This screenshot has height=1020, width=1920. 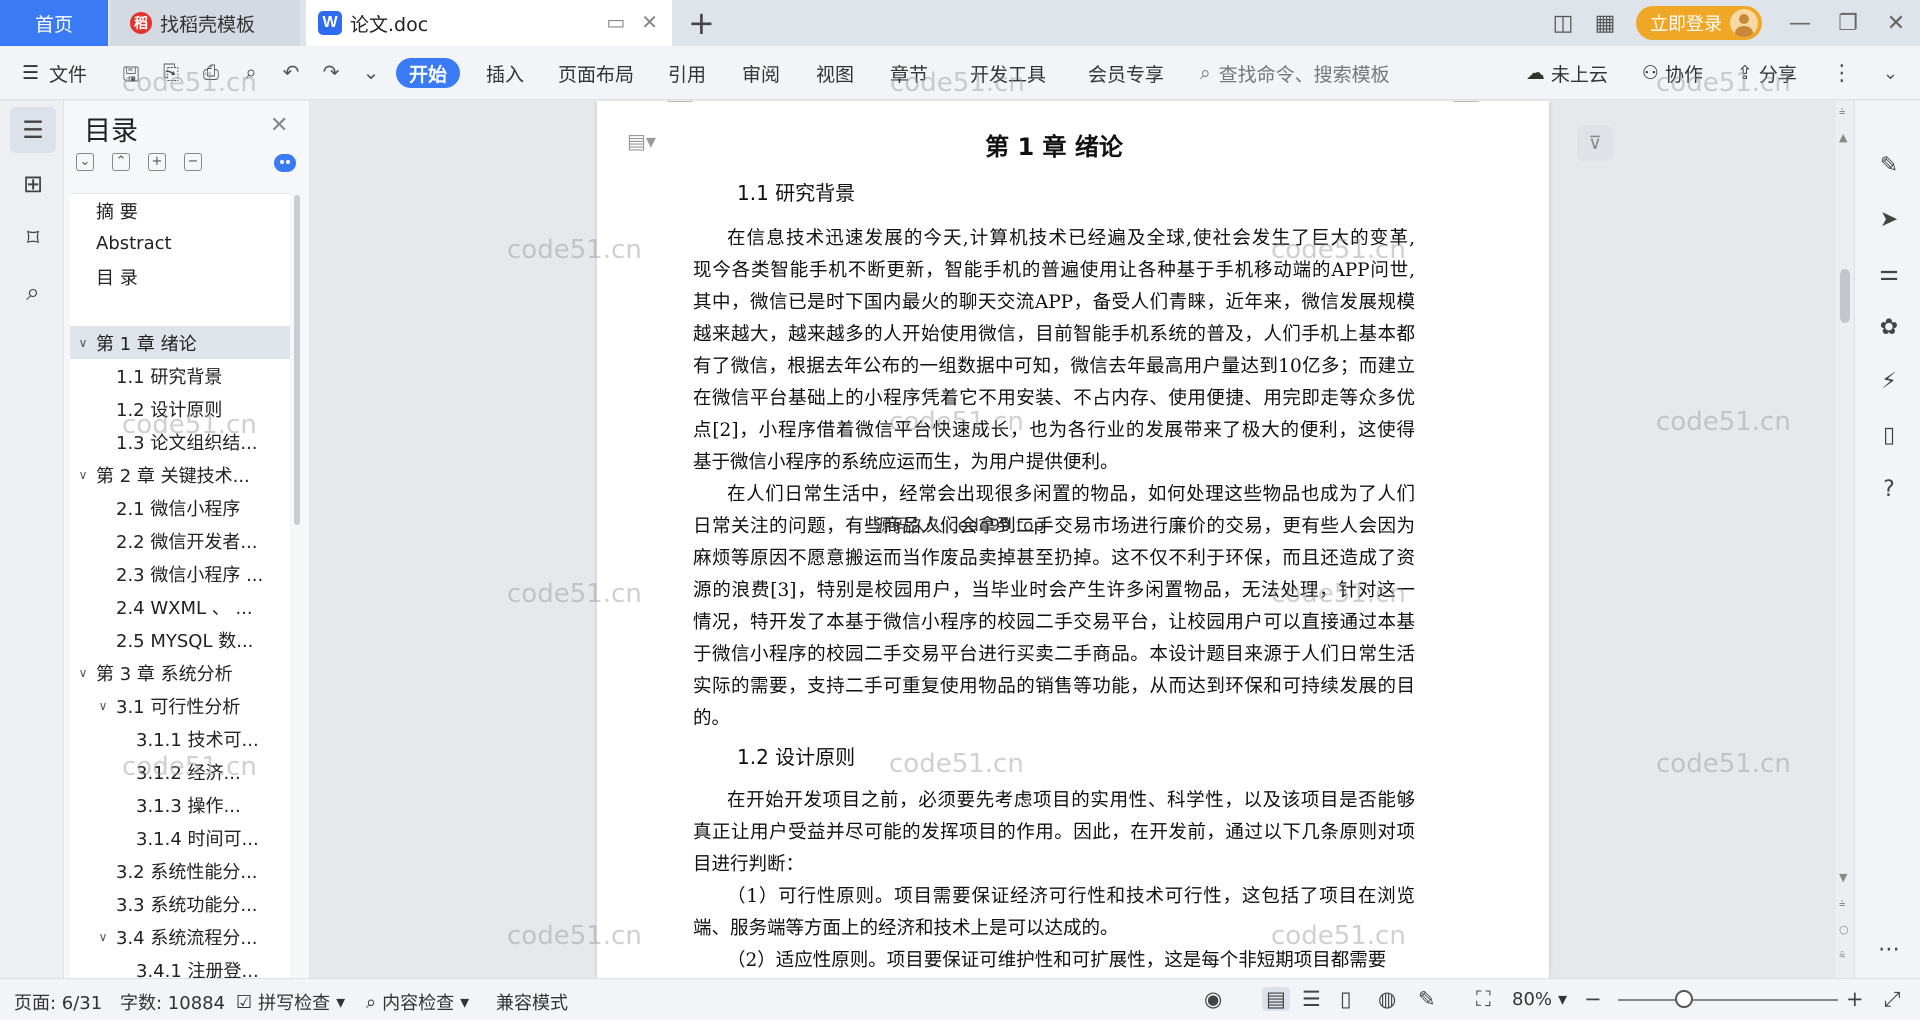 What do you see at coordinates (1843, 877) in the screenshot?
I see `scroll-down-icon: ▼` at bounding box center [1843, 877].